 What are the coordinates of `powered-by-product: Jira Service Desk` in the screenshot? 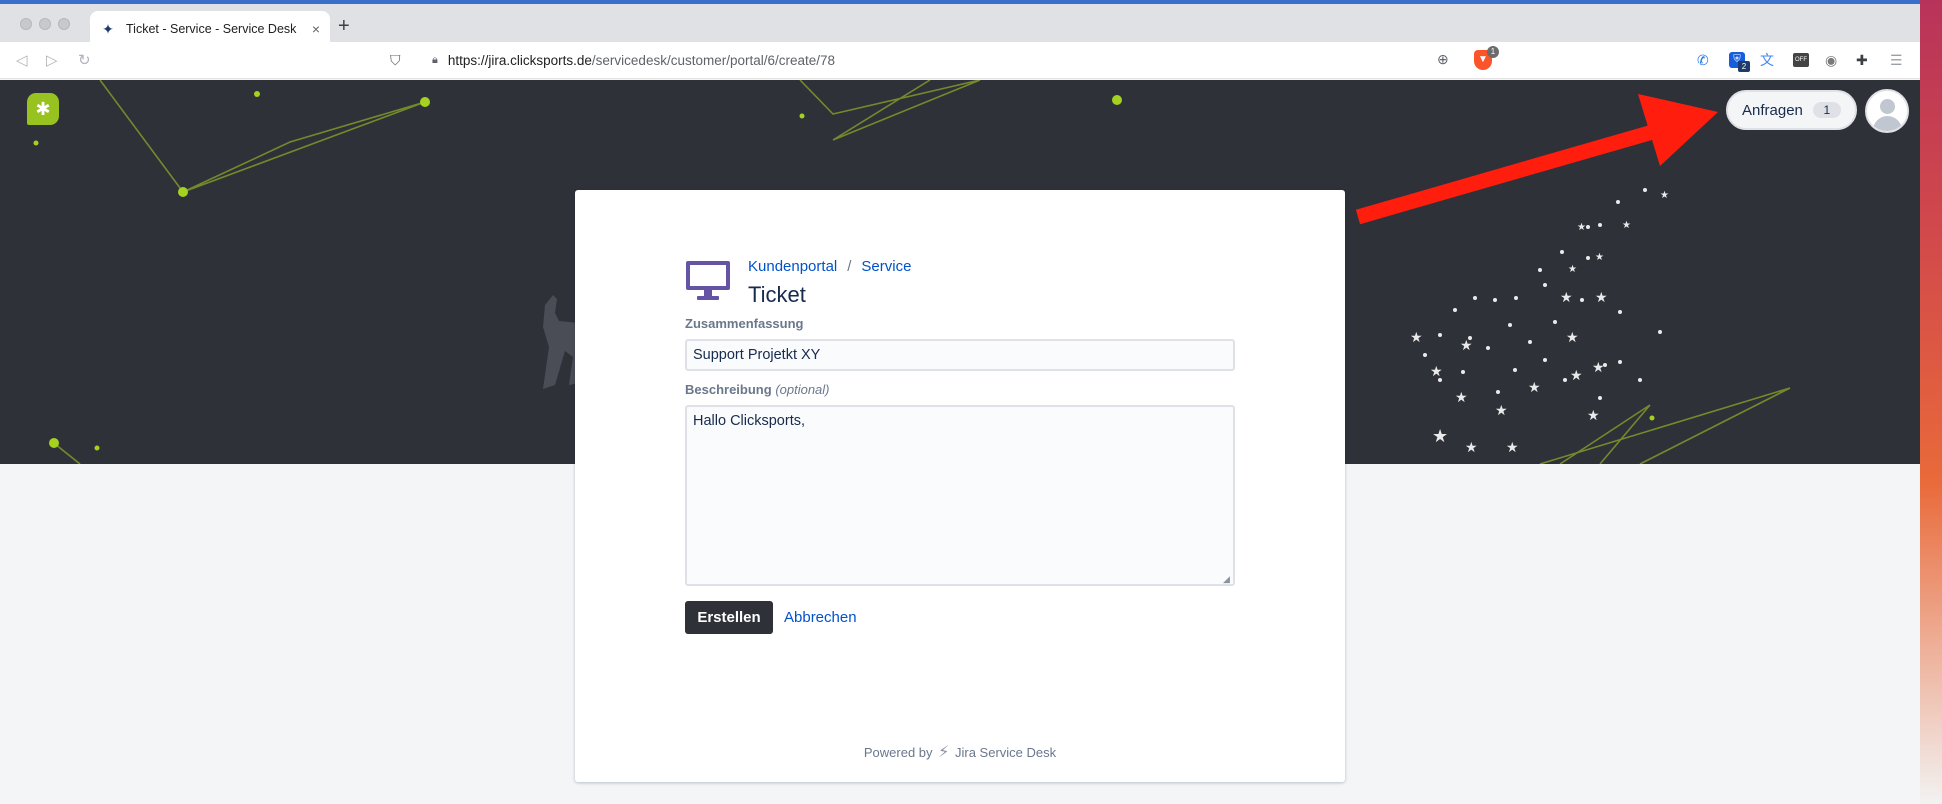 It's located at (1005, 752).